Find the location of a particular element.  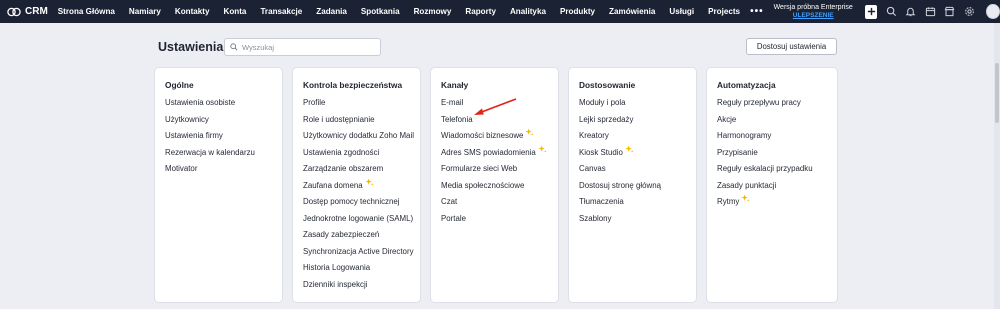

settings-link: Reguły przepływu pracy is located at coordinates (777, 106).